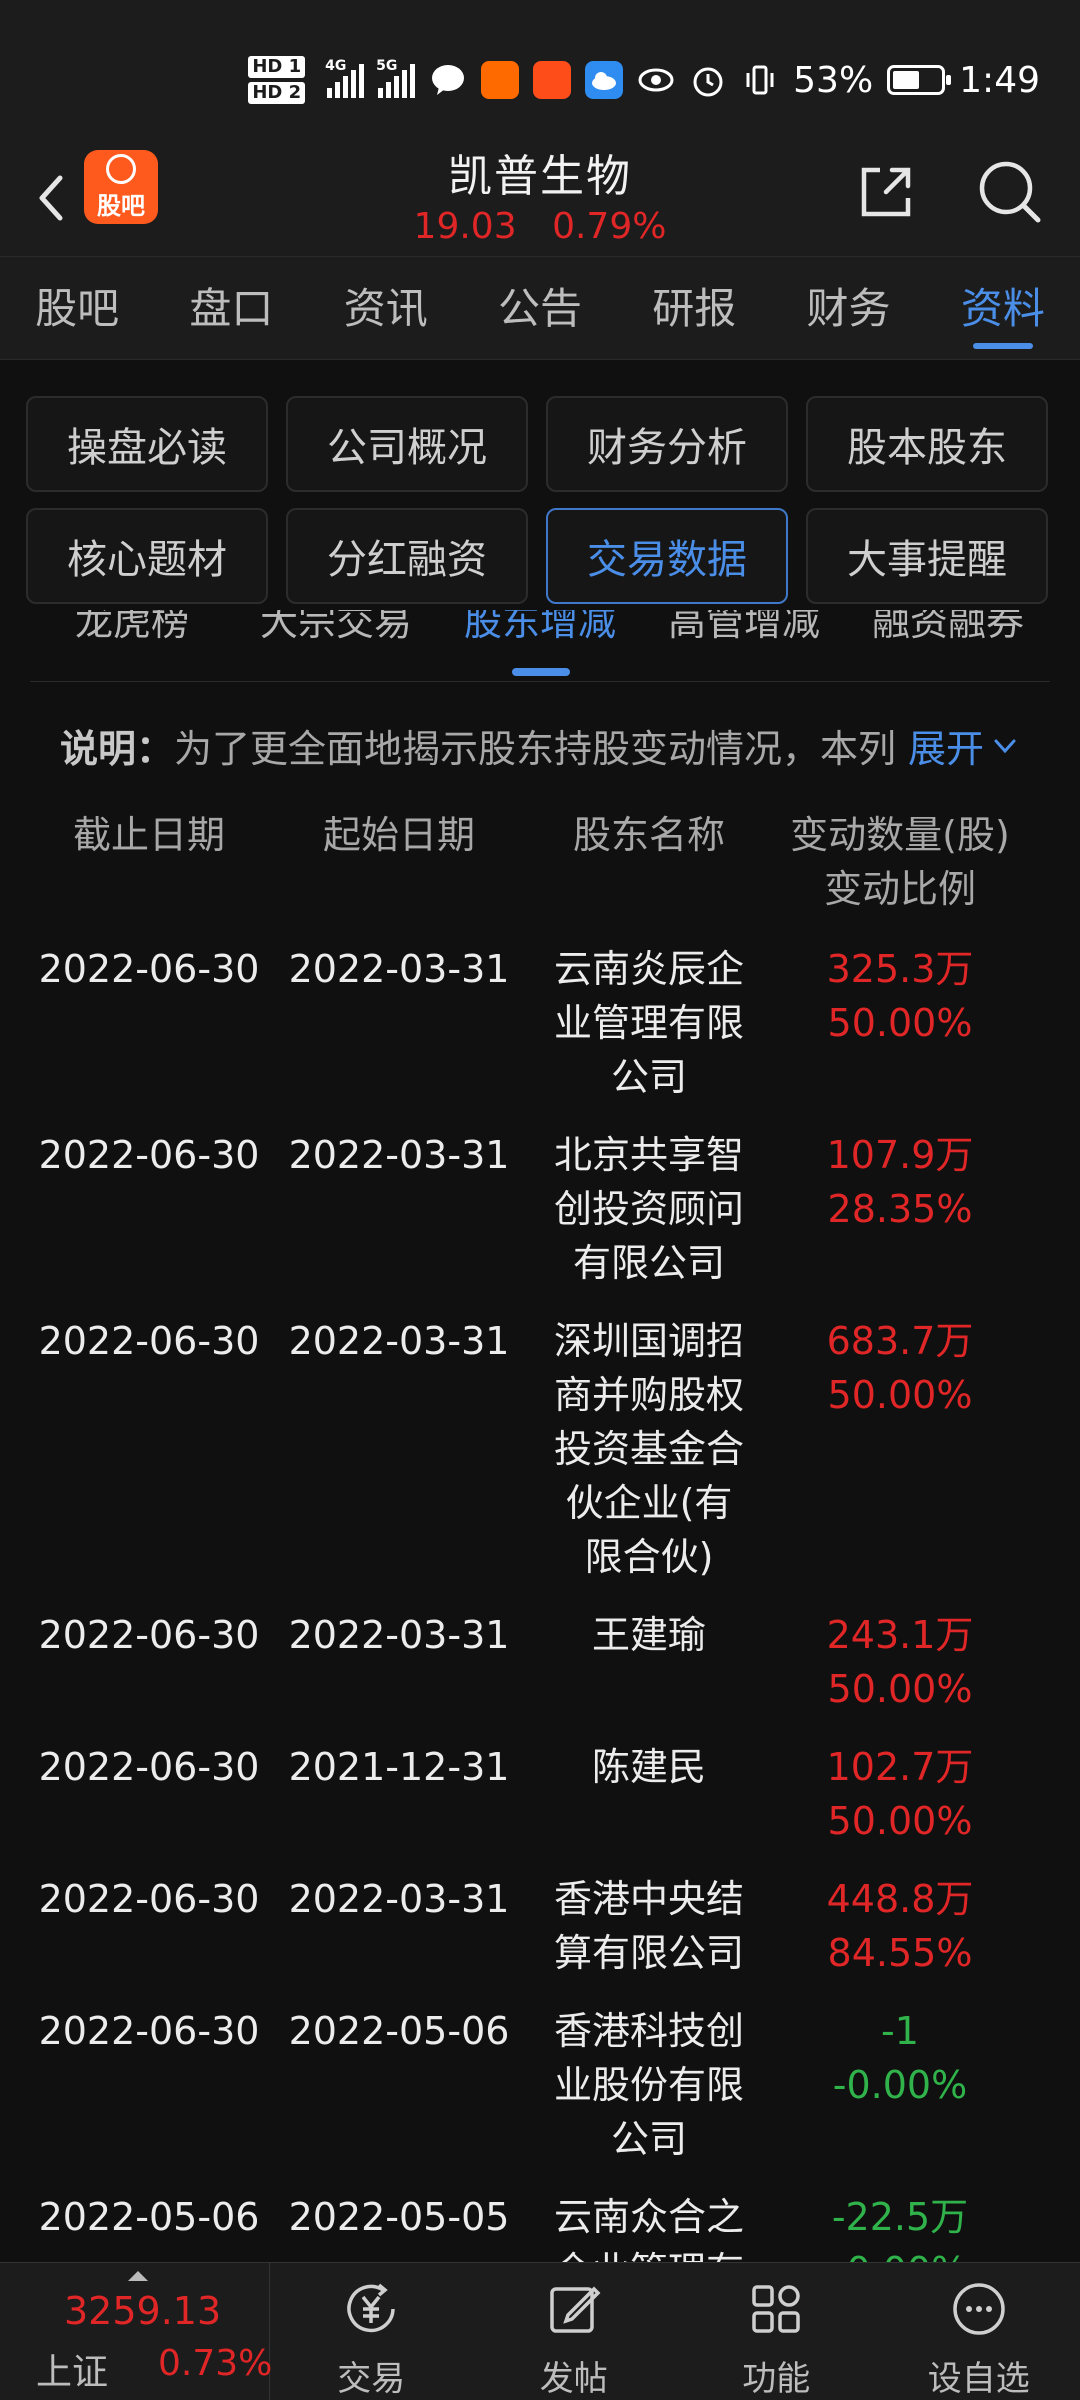 The height and width of the screenshot is (2400, 1080). What do you see at coordinates (147, 556) in the screenshot?
I see `chip-core-themes: 核心题材` at bounding box center [147, 556].